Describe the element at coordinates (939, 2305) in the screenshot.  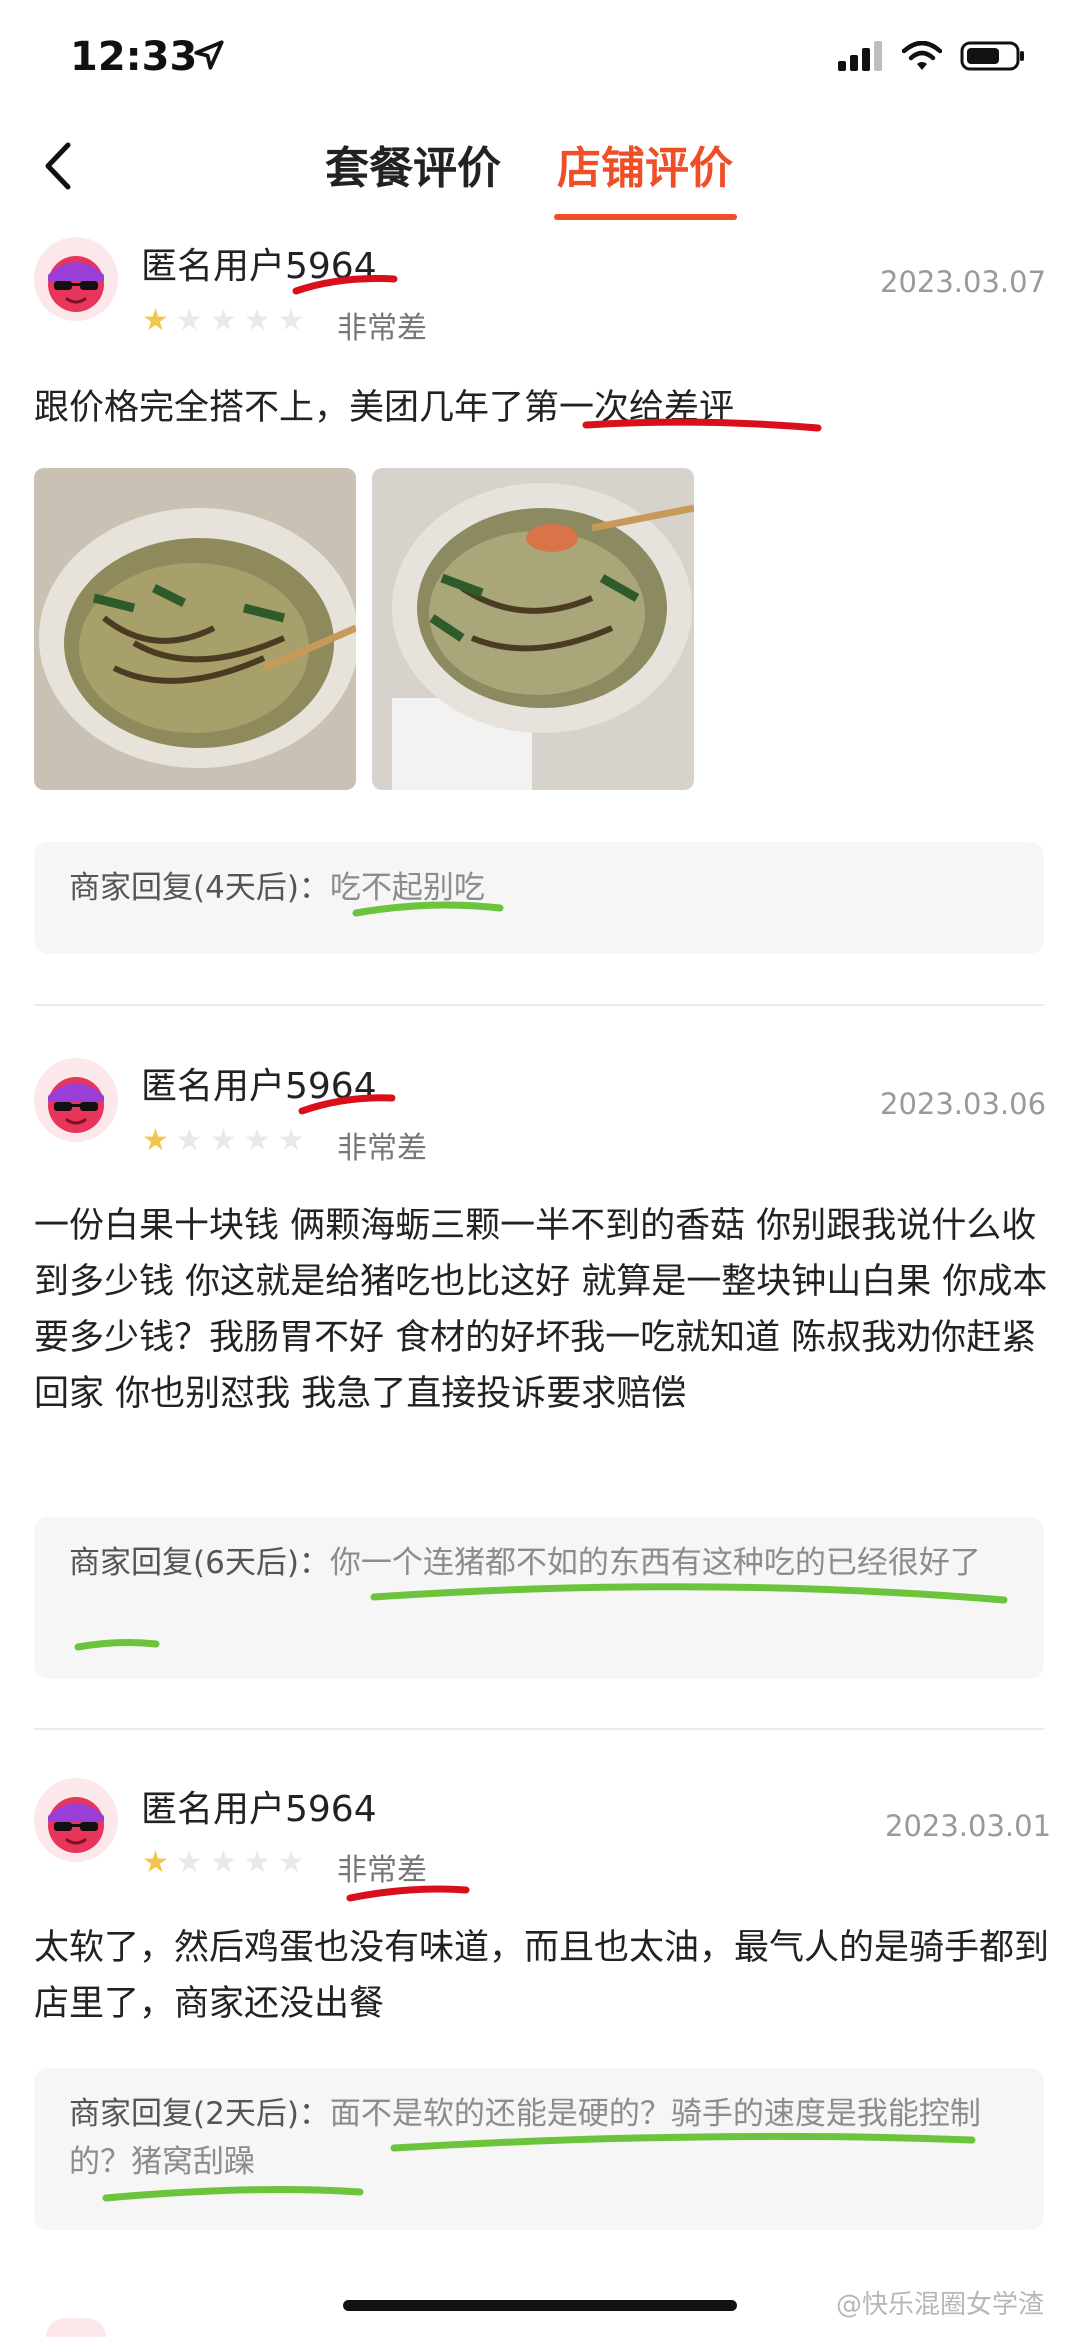
I see `watermark: @快乐混圈女学渣` at that location.